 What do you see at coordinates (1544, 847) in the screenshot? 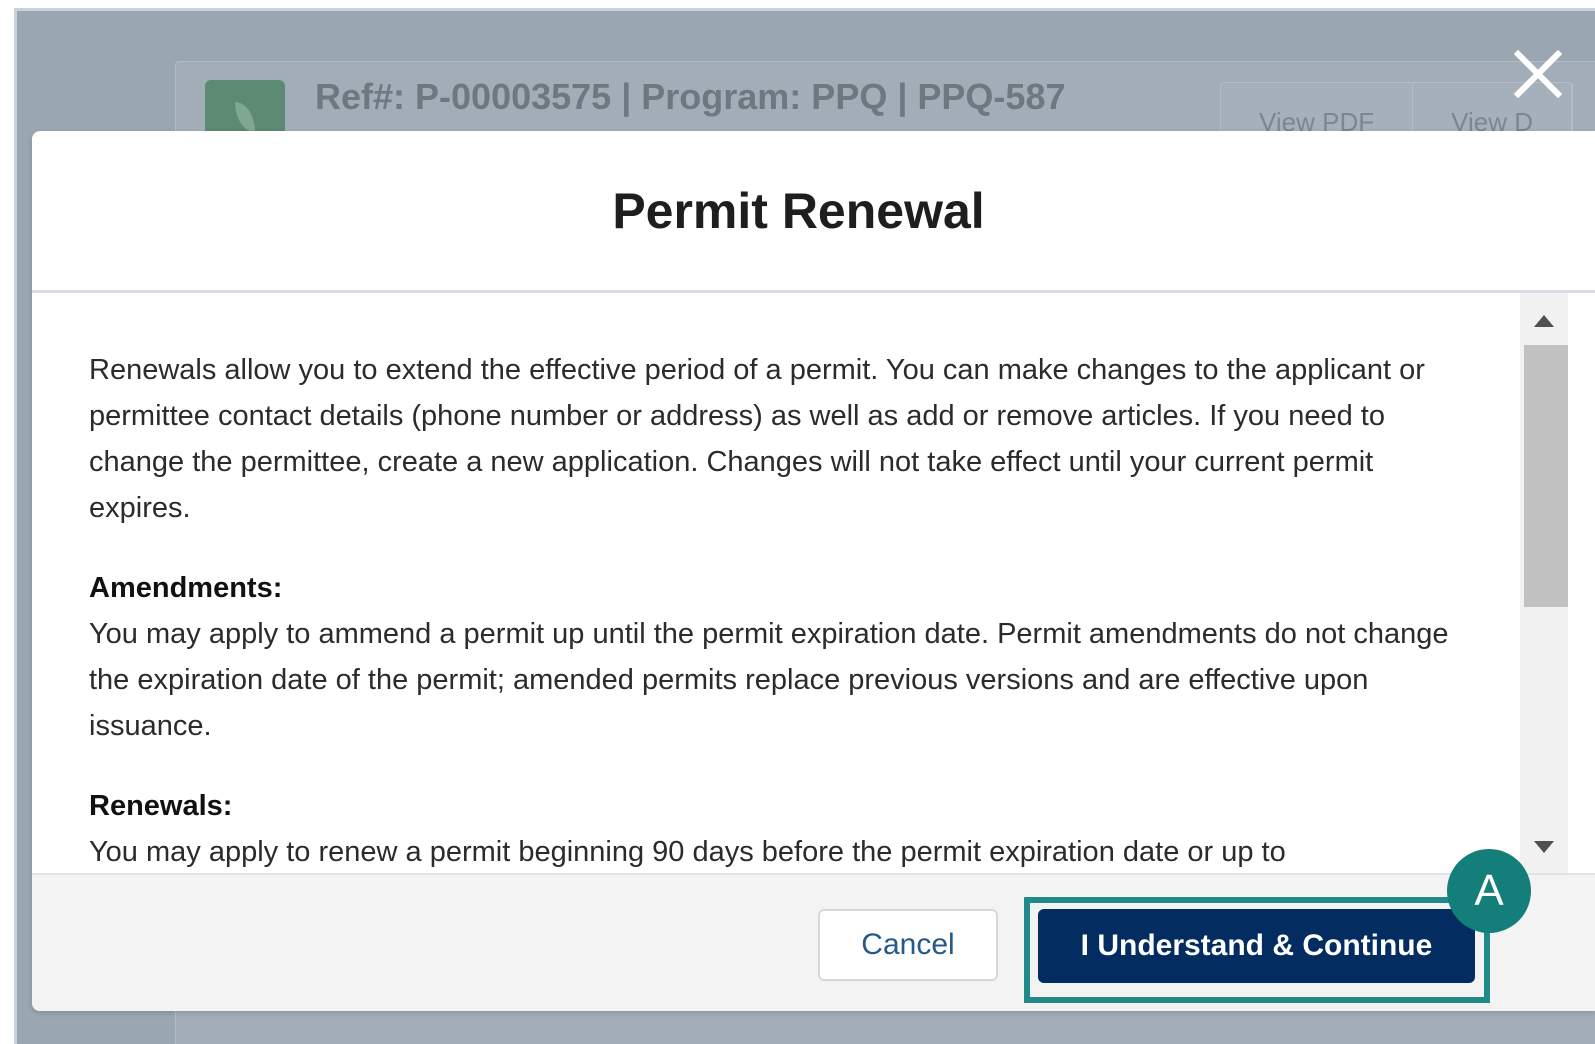
I see `arrow-down-icon` at bounding box center [1544, 847].